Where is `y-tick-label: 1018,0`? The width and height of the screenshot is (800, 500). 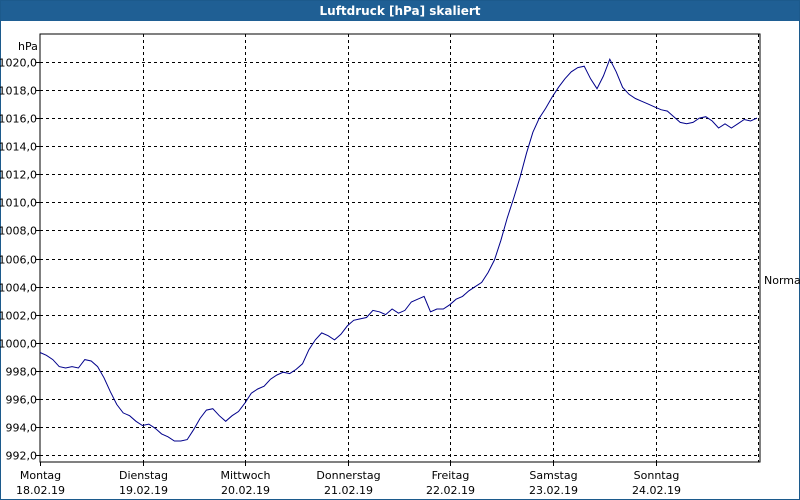 y-tick-label: 1018,0 is located at coordinates (18, 91).